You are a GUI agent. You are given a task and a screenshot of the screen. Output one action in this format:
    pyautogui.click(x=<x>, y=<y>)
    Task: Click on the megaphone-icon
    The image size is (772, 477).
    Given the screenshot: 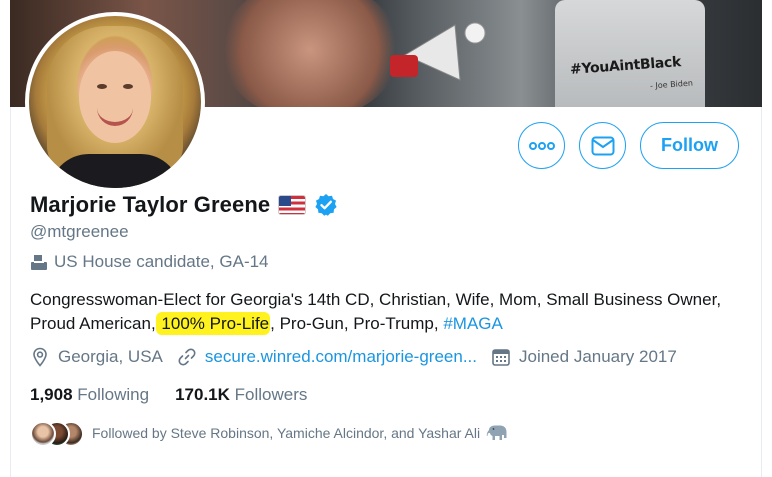 What is the action you would take?
    pyautogui.click(x=438, y=51)
    